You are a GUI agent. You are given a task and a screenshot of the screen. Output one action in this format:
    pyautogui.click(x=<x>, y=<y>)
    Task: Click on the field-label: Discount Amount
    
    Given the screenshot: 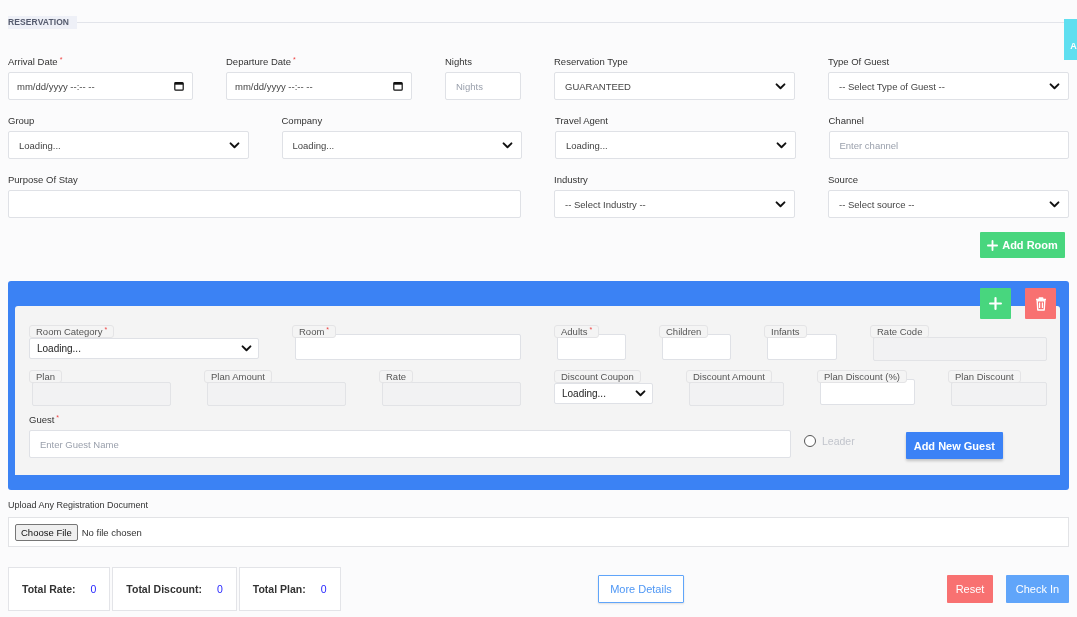 What is the action you would take?
    pyautogui.click(x=729, y=376)
    